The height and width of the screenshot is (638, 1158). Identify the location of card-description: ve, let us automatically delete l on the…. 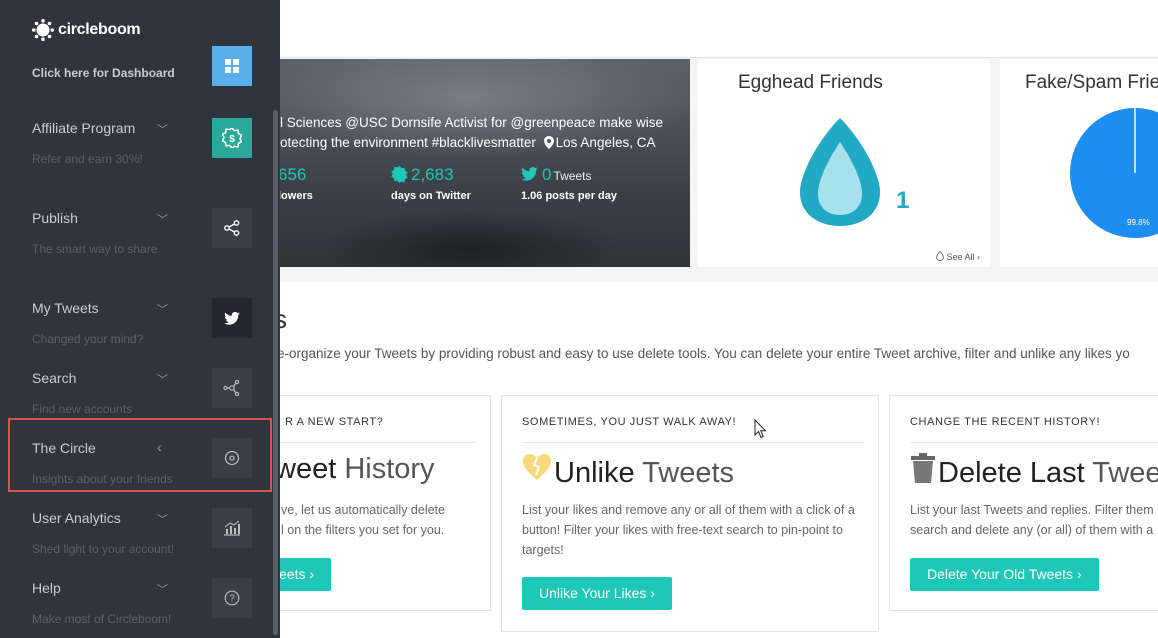
(363, 520).